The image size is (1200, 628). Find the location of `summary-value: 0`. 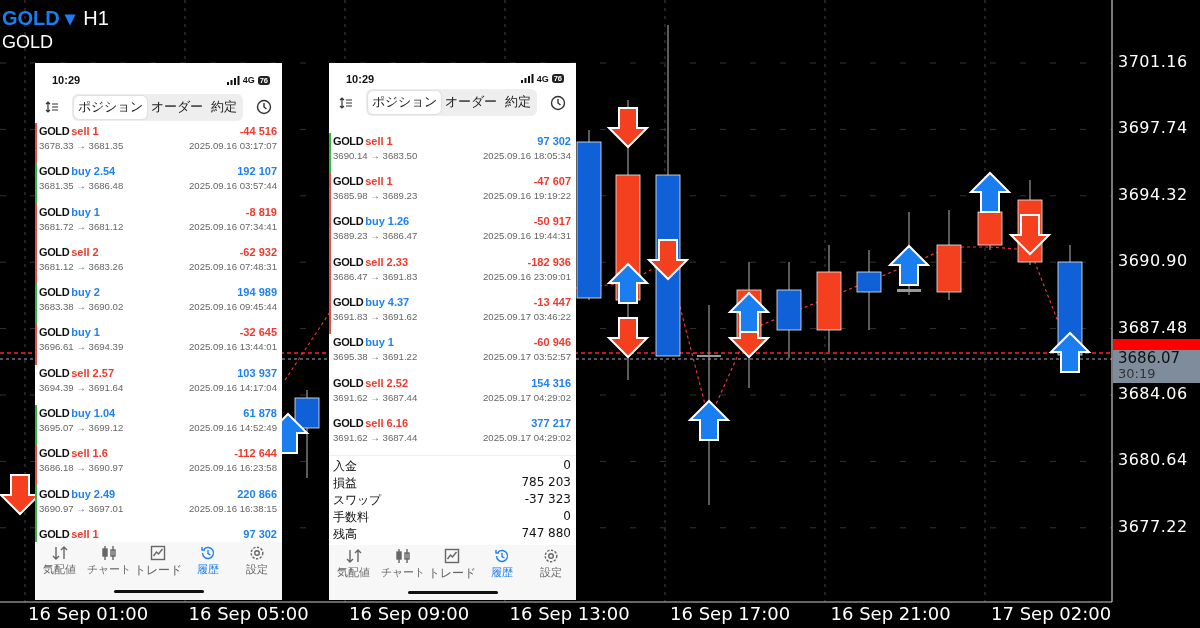

summary-value: 0 is located at coordinates (567, 517).